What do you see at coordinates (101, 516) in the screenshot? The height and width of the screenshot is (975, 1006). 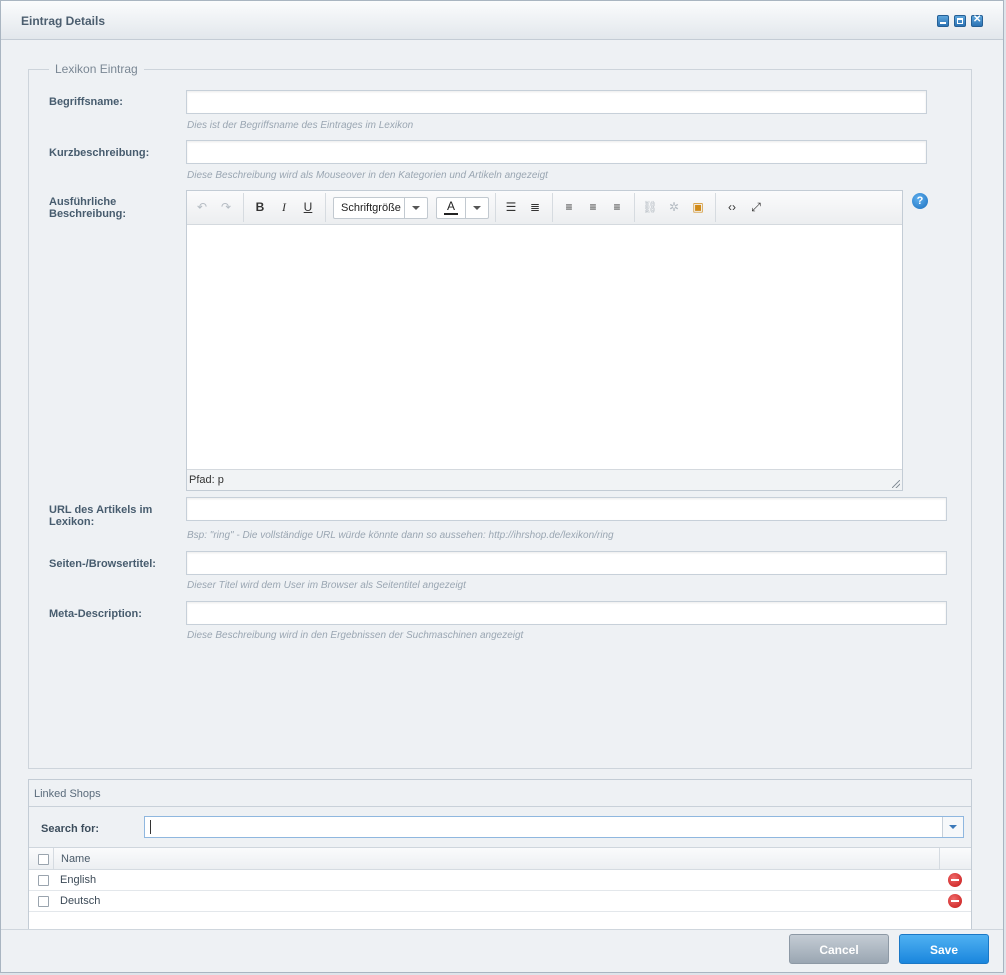 I see `url-label: URL des Artikels im Lexikon:` at bounding box center [101, 516].